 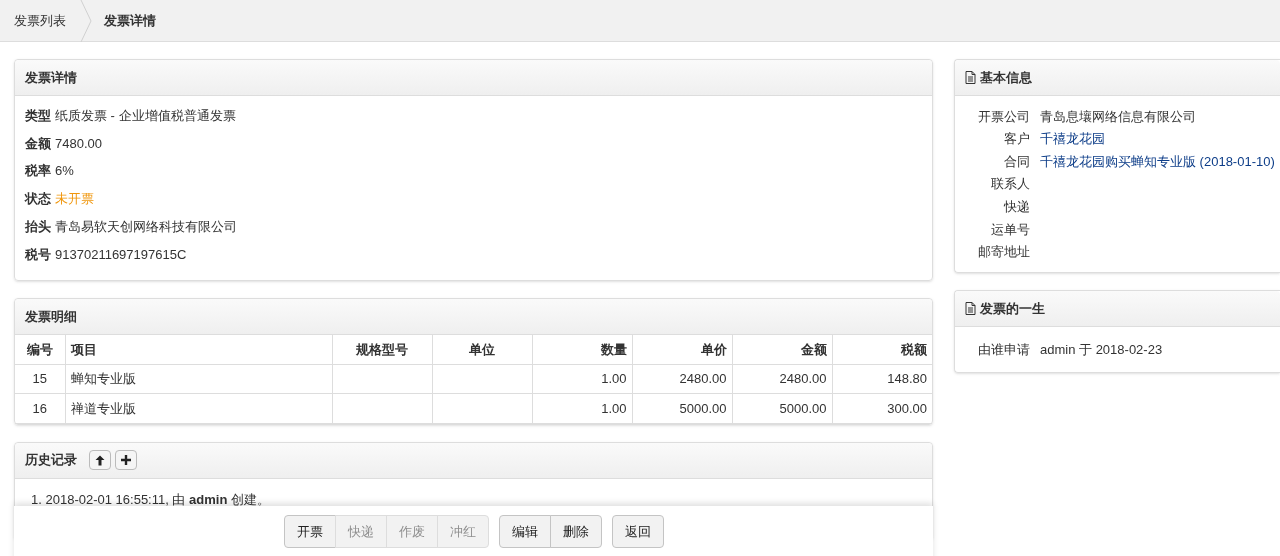 I want to click on field-value: 青岛易软天创网络科技有限公司, so click(x=146, y=226).